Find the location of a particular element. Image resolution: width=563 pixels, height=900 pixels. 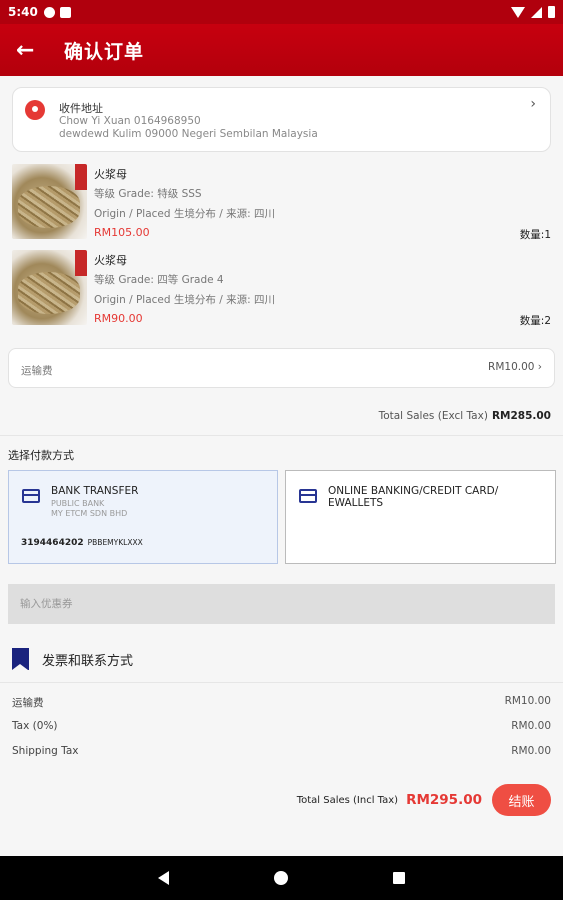

nav-home-icon is located at coordinates (281, 878).